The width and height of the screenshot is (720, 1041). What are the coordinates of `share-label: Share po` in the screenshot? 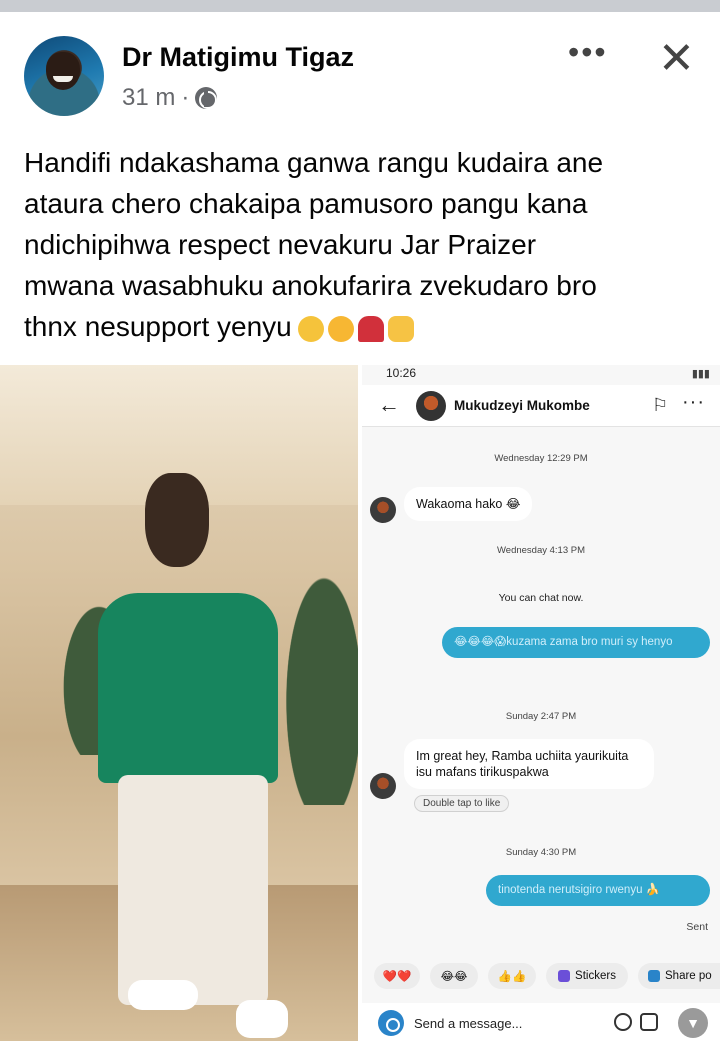 It's located at (688, 976).